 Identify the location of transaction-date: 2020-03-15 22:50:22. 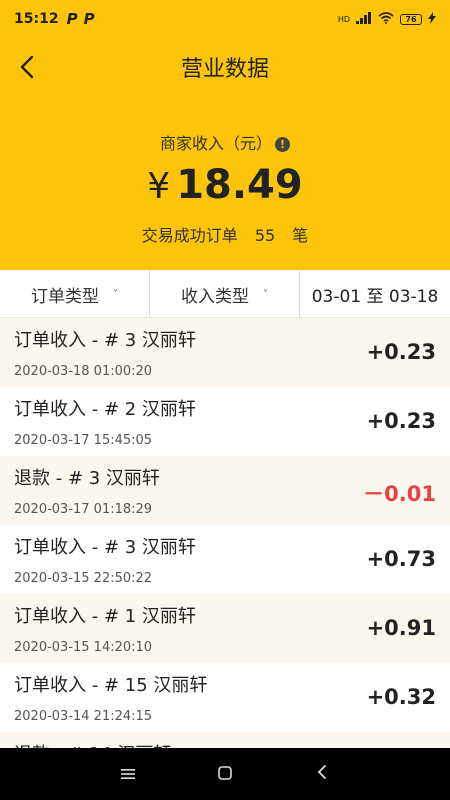
(83, 578).